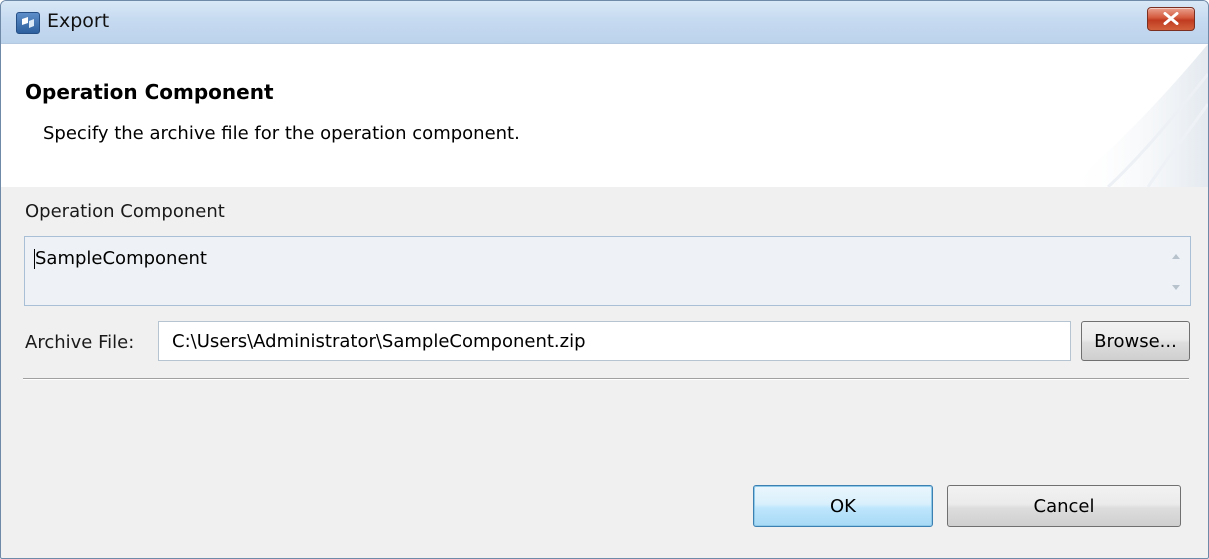 This screenshot has width=1209, height=559. I want to click on operation-component-label: Operation Component, so click(125, 211).